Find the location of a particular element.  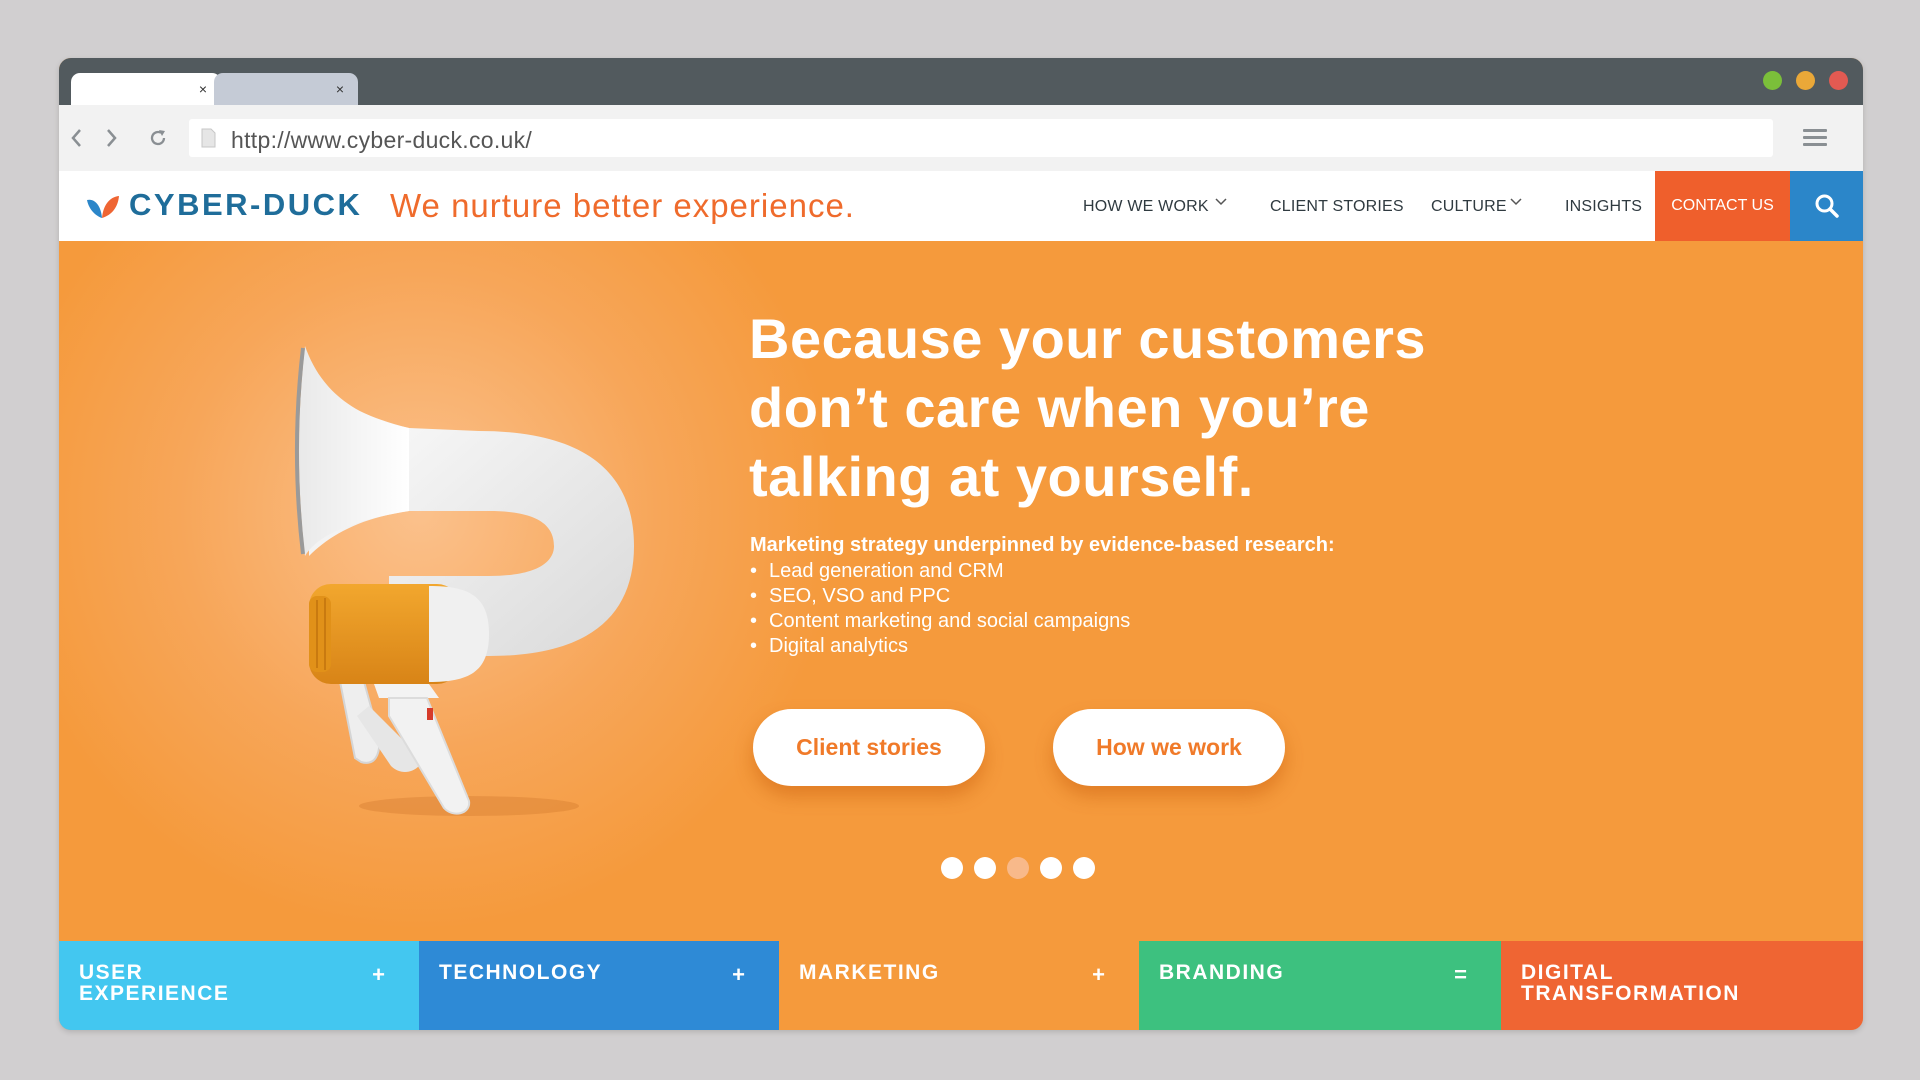

bullet-item: SEO, VSO and PPC is located at coordinates (940, 596).